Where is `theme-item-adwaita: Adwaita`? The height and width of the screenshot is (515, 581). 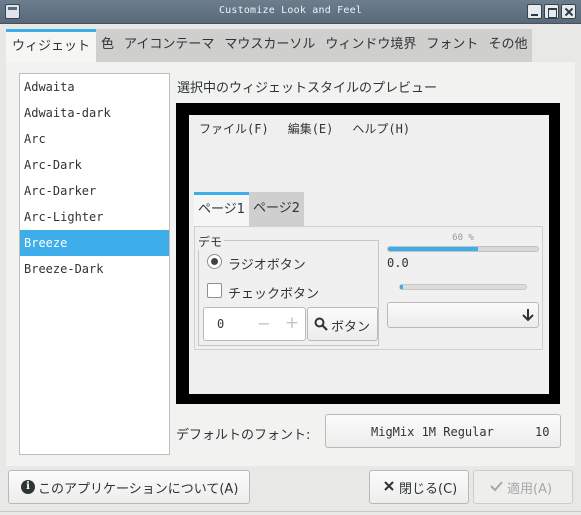
theme-item-adwaita: Adwaita is located at coordinates (94, 87).